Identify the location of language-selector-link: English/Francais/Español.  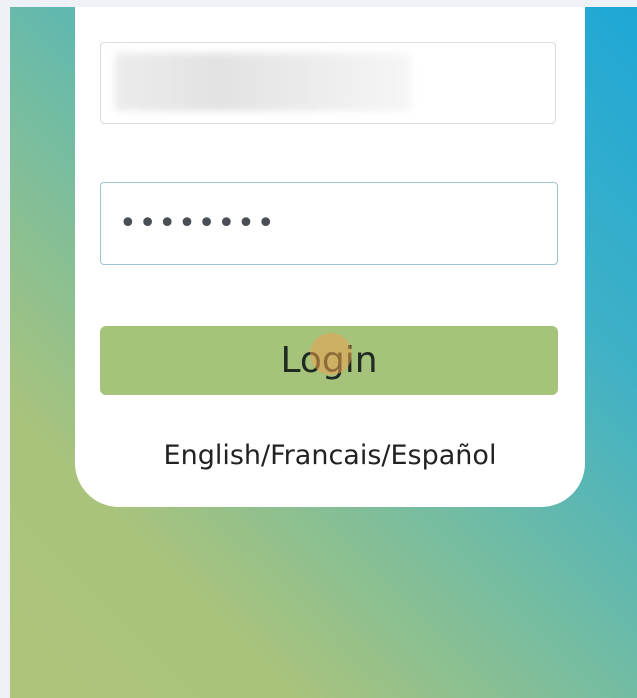
(330, 455).